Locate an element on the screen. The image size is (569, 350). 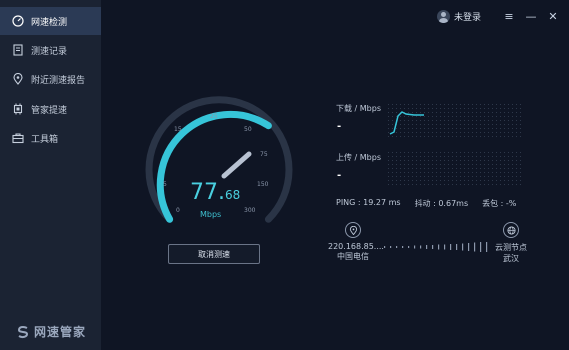
sidebar-item-label: 网速检测 is located at coordinates (49, 22).